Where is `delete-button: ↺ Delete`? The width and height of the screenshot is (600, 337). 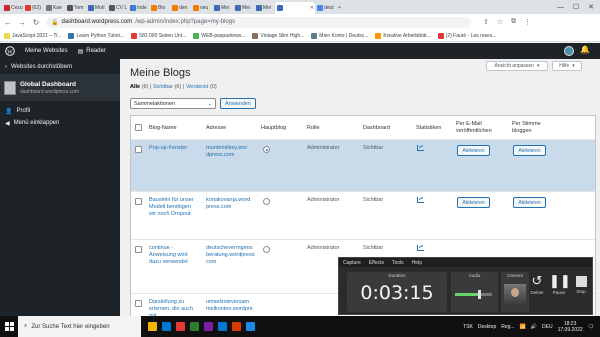 delete-button: ↺ Delete is located at coordinates (537, 285).